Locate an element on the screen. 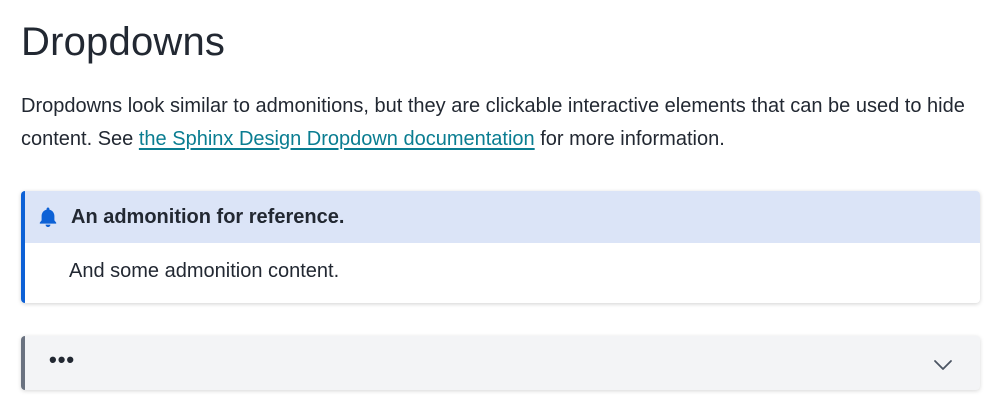 The width and height of the screenshot is (1000, 403). admonition-body: And some admonition content. is located at coordinates (204, 271).